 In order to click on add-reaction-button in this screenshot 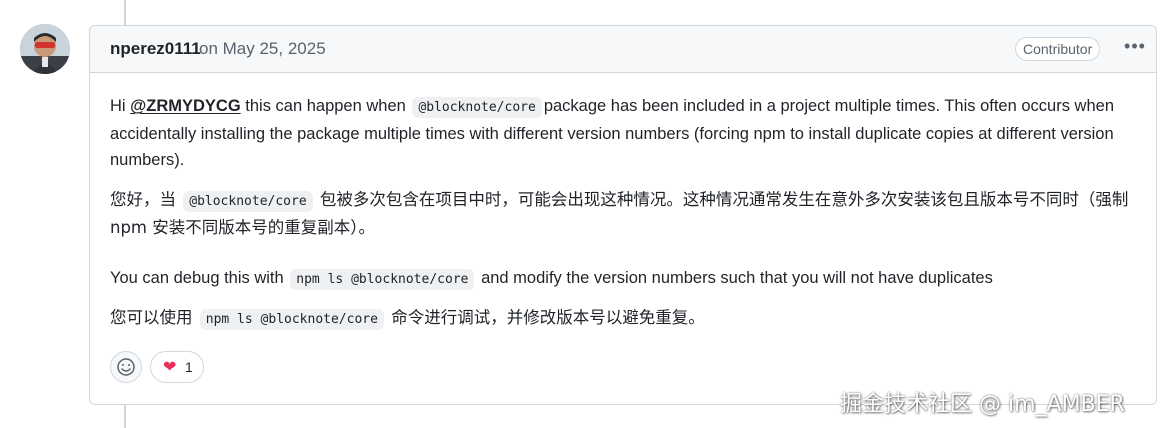, I will do `click(126, 367)`.